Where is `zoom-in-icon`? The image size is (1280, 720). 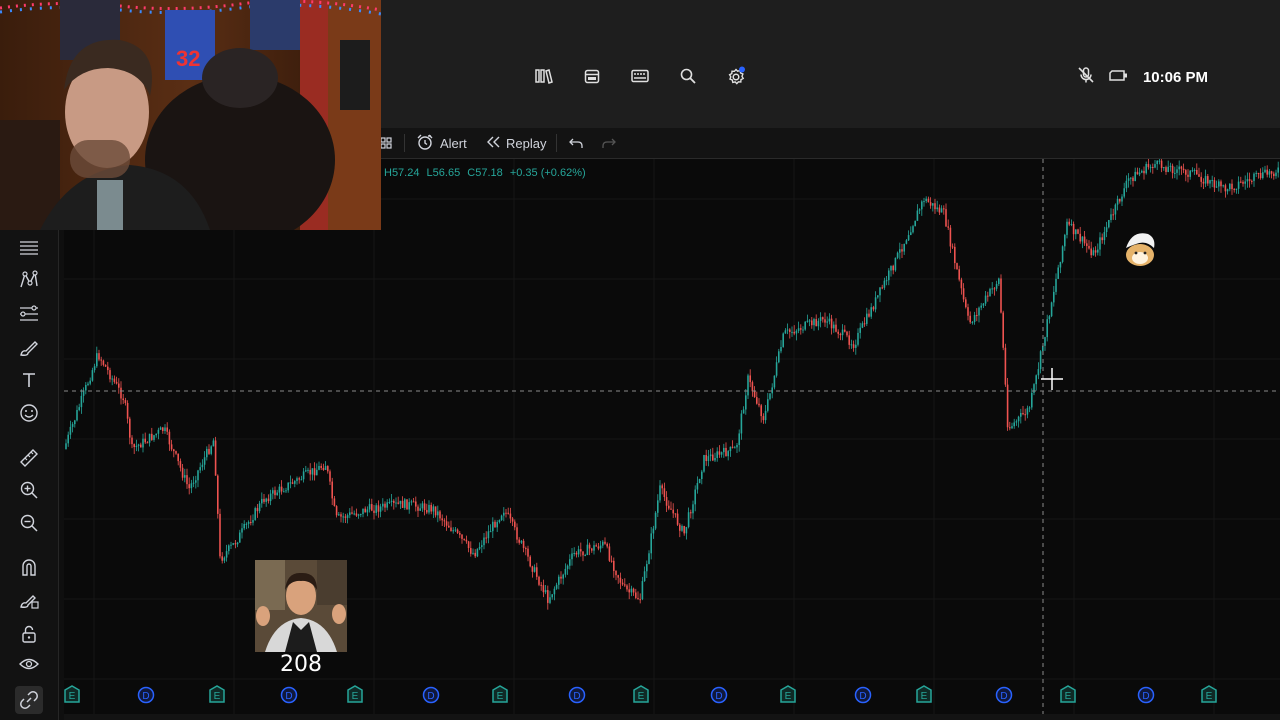 zoom-in-icon is located at coordinates (29, 490).